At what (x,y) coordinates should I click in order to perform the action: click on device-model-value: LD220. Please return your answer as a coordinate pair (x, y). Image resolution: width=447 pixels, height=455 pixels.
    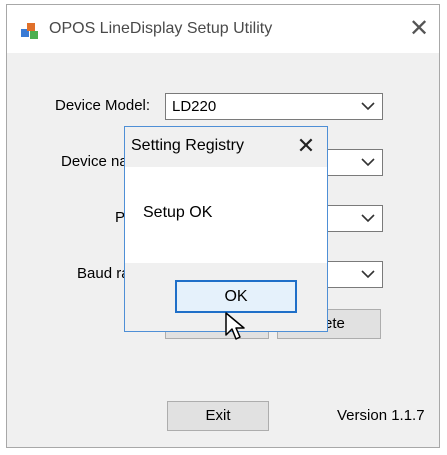
    Looking at the image, I should click on (194, 106).